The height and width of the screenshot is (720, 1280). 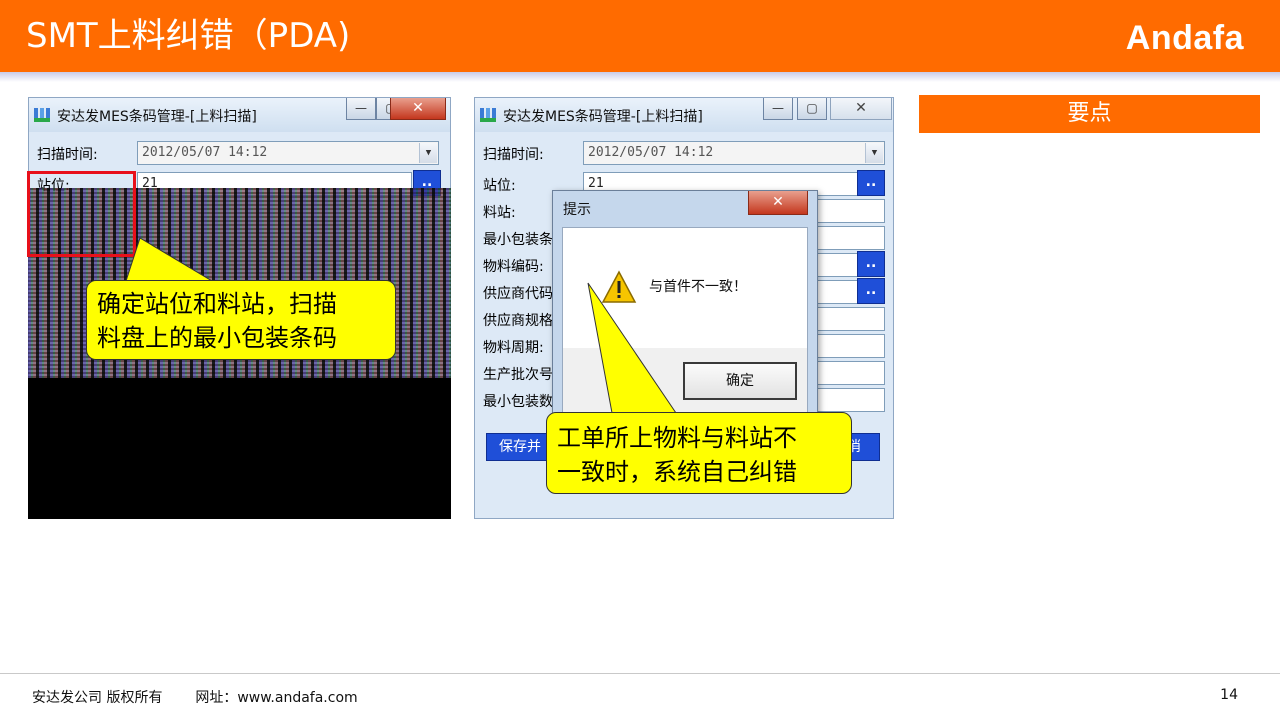 I want to click on footer-divider, so click(x=640, y=673).